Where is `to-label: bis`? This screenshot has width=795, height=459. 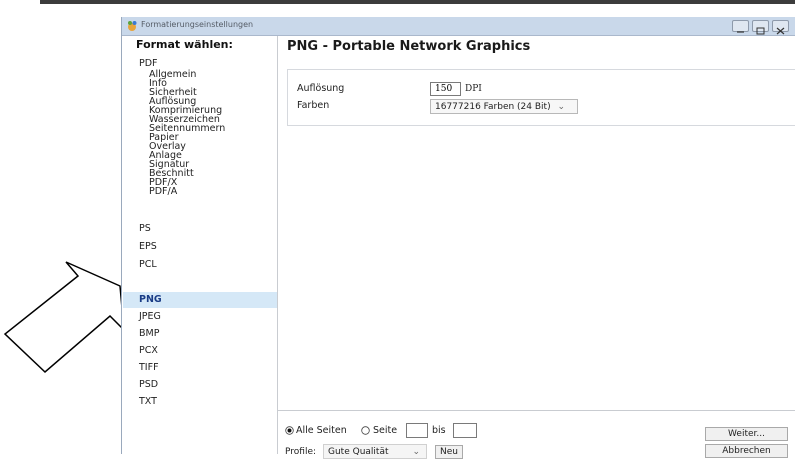 to-label: bis is located at coordinates (439, 430).